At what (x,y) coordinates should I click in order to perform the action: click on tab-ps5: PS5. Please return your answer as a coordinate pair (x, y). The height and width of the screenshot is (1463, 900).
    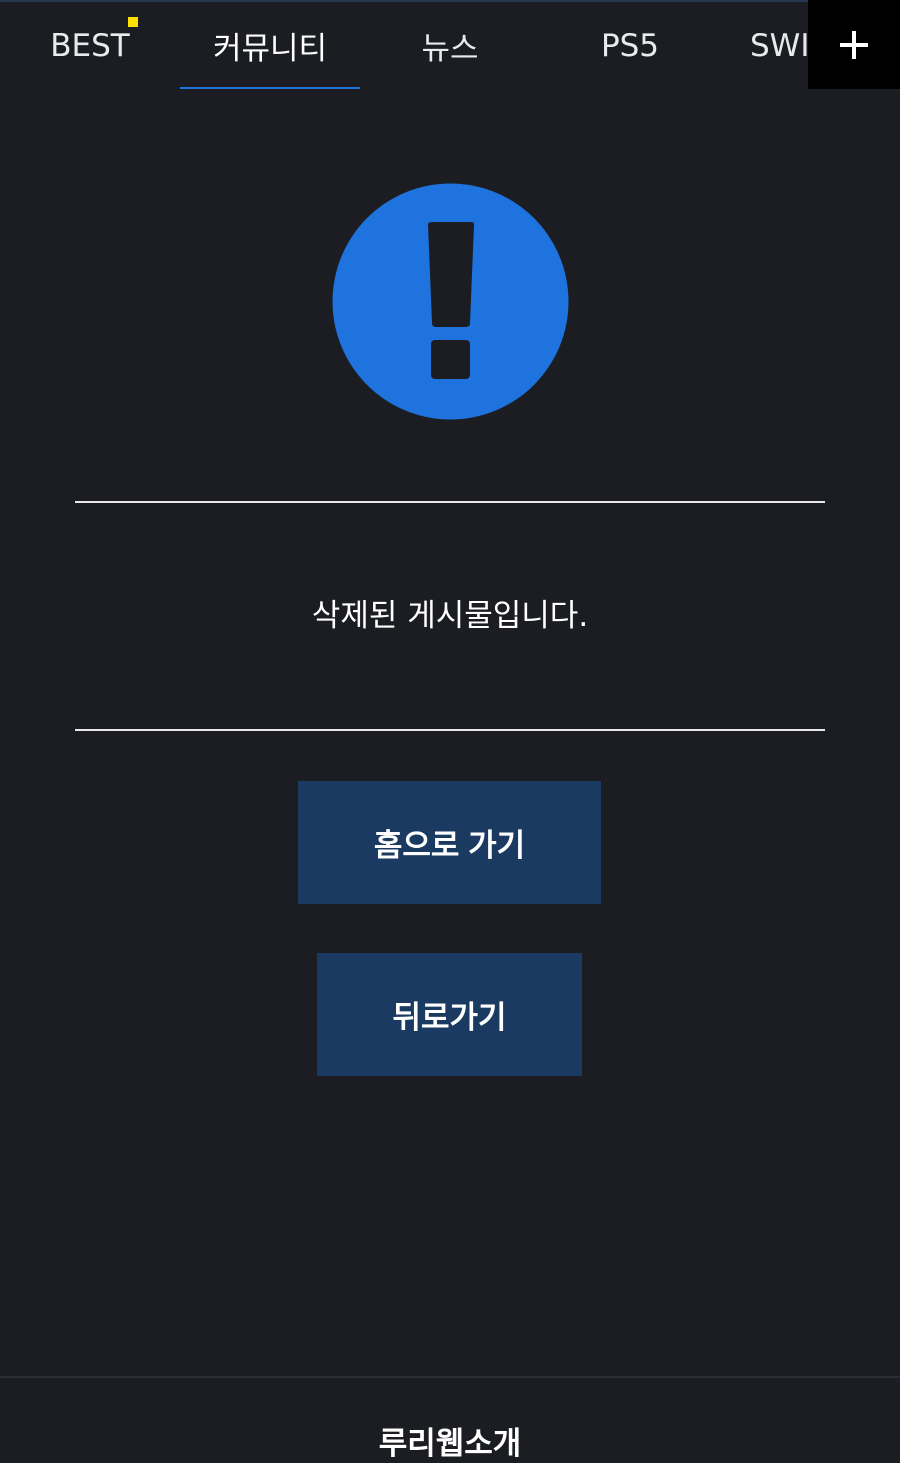
    Looking at the image, I should click on (630, 45).